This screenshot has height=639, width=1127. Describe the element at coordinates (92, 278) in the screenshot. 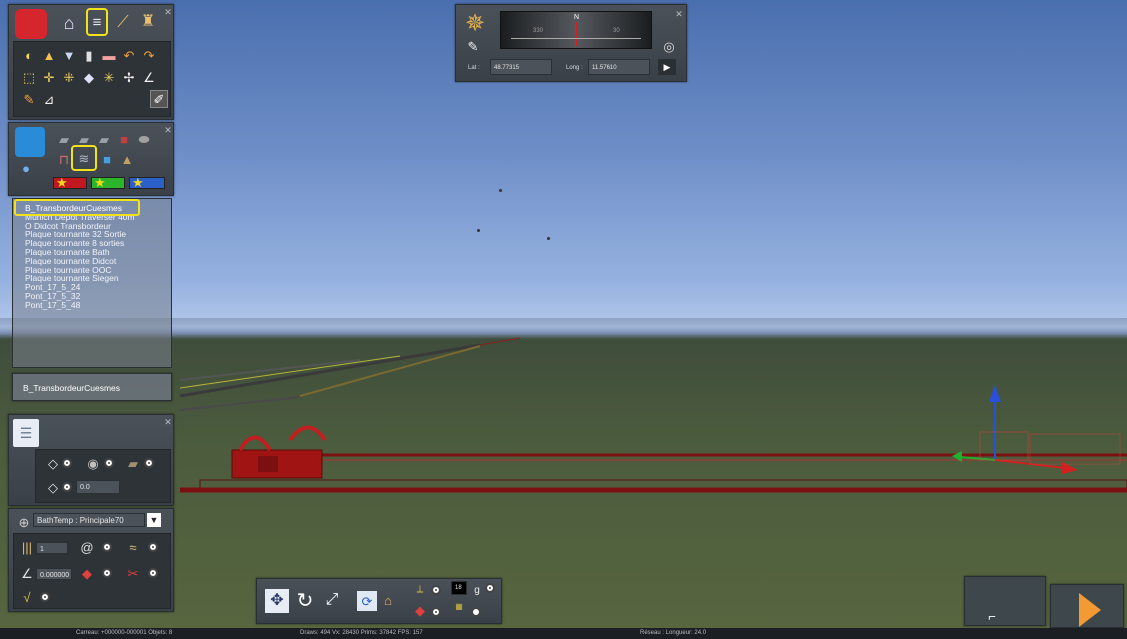

I see `list-item: Plaque tournante Siegen` at that location.